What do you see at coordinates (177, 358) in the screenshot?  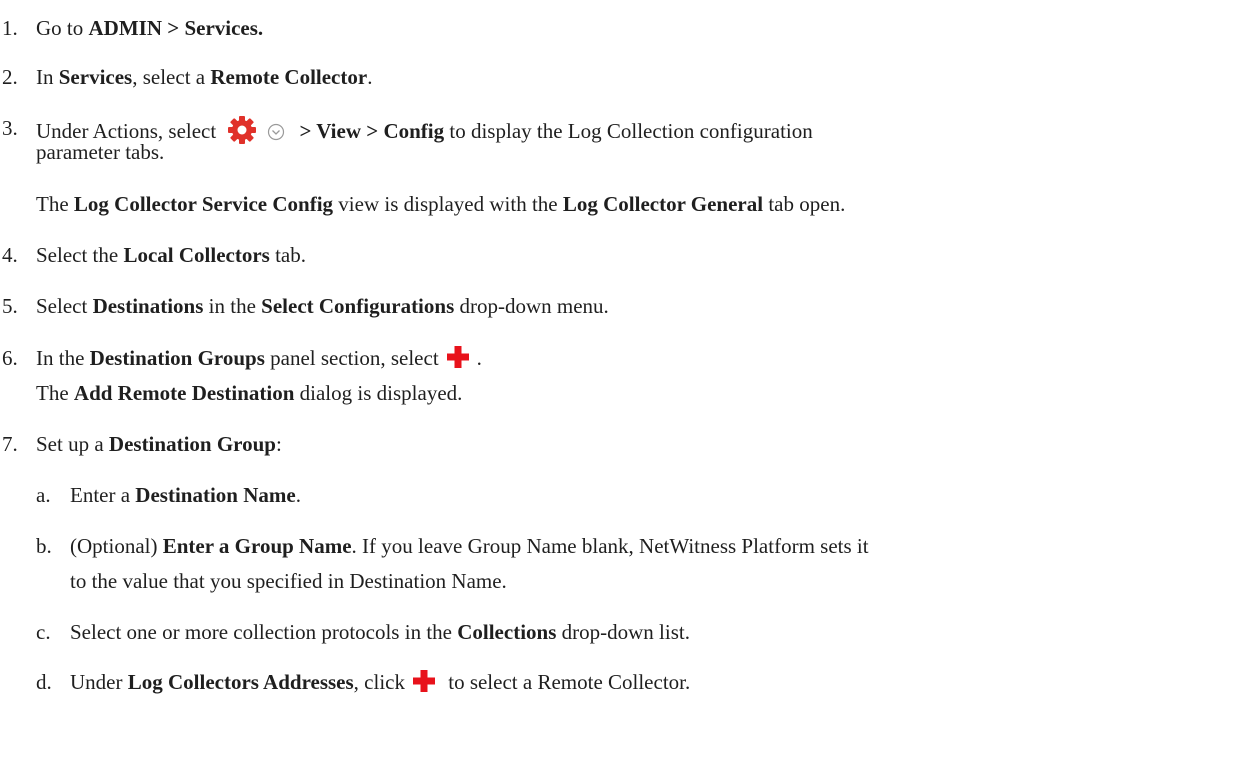 I see `ui-term: Destination Groups` at bounding box center [177, 358].